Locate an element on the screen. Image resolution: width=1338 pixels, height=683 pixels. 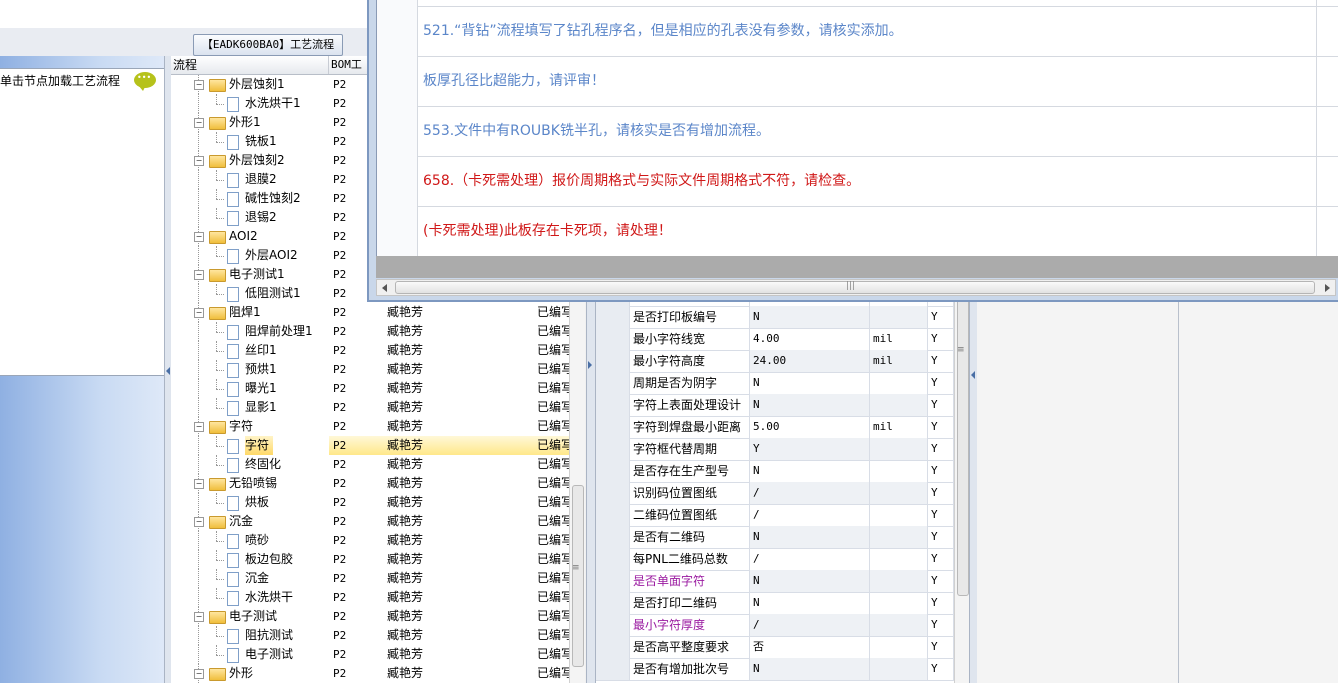
tree-node-label: 阻焊1 is located at coordinates (247, 312).